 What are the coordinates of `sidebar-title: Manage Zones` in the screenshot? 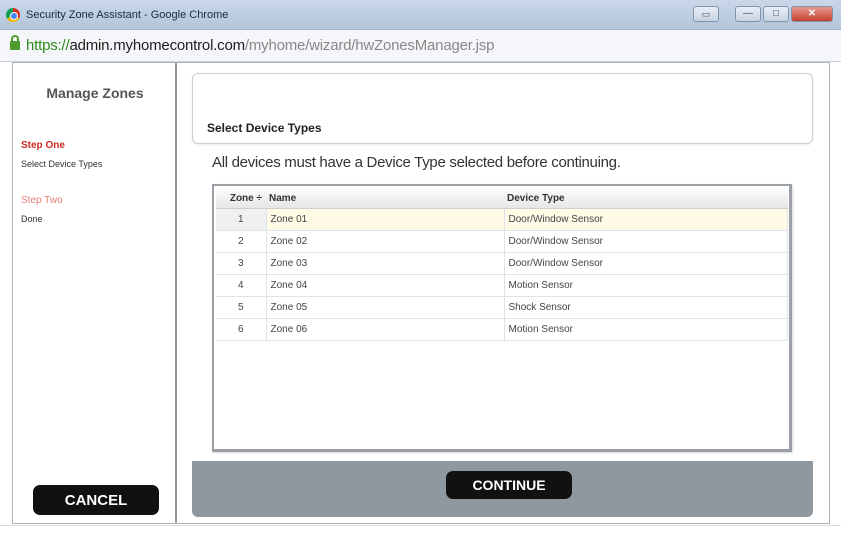 It's located at (95, 93).